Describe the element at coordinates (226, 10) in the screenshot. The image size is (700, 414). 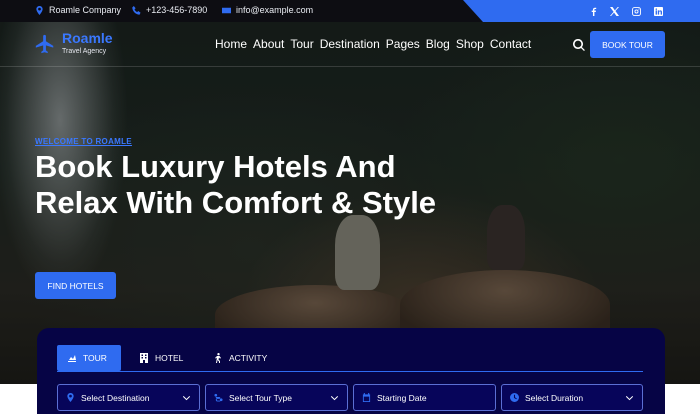
I see `email-icon` at that location.